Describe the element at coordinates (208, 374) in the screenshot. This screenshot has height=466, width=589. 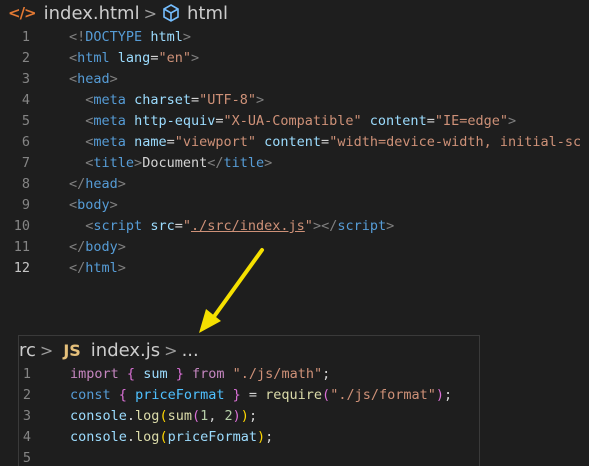
I see `code-token: from` at that location.